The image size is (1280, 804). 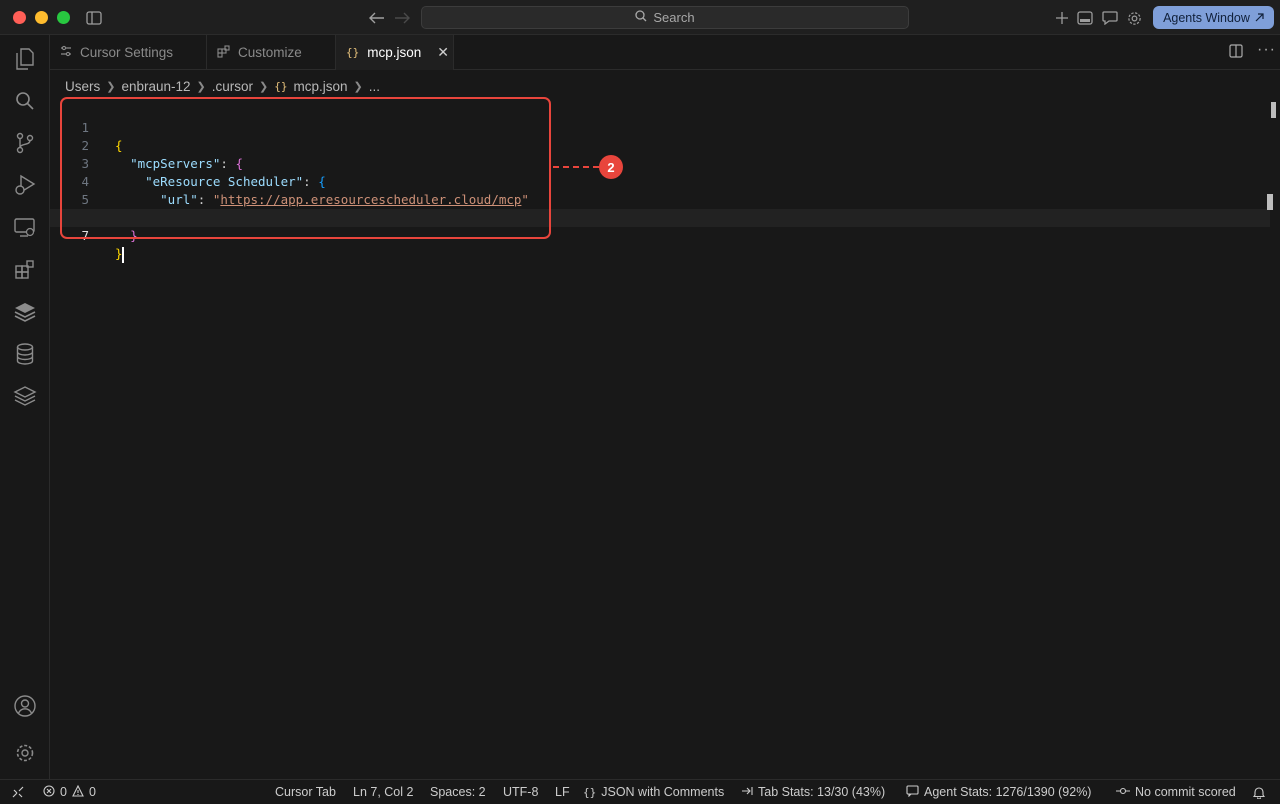 I want to click on notifications-bell-icon, so click(x=1259, y=792).